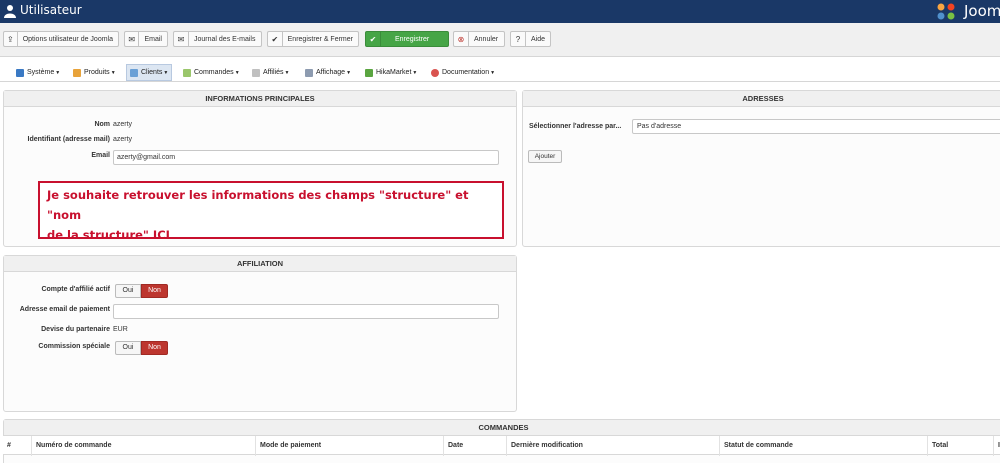 This screenshot has width=1000, height=463. I want to click on name-label: Nom, so click(102, 124).